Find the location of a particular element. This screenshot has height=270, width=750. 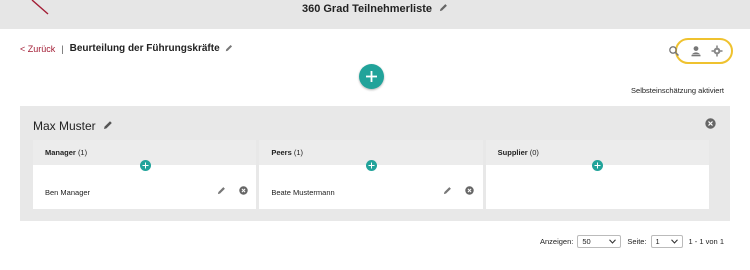

toolbar-icons is located at coordinates (705, 51).